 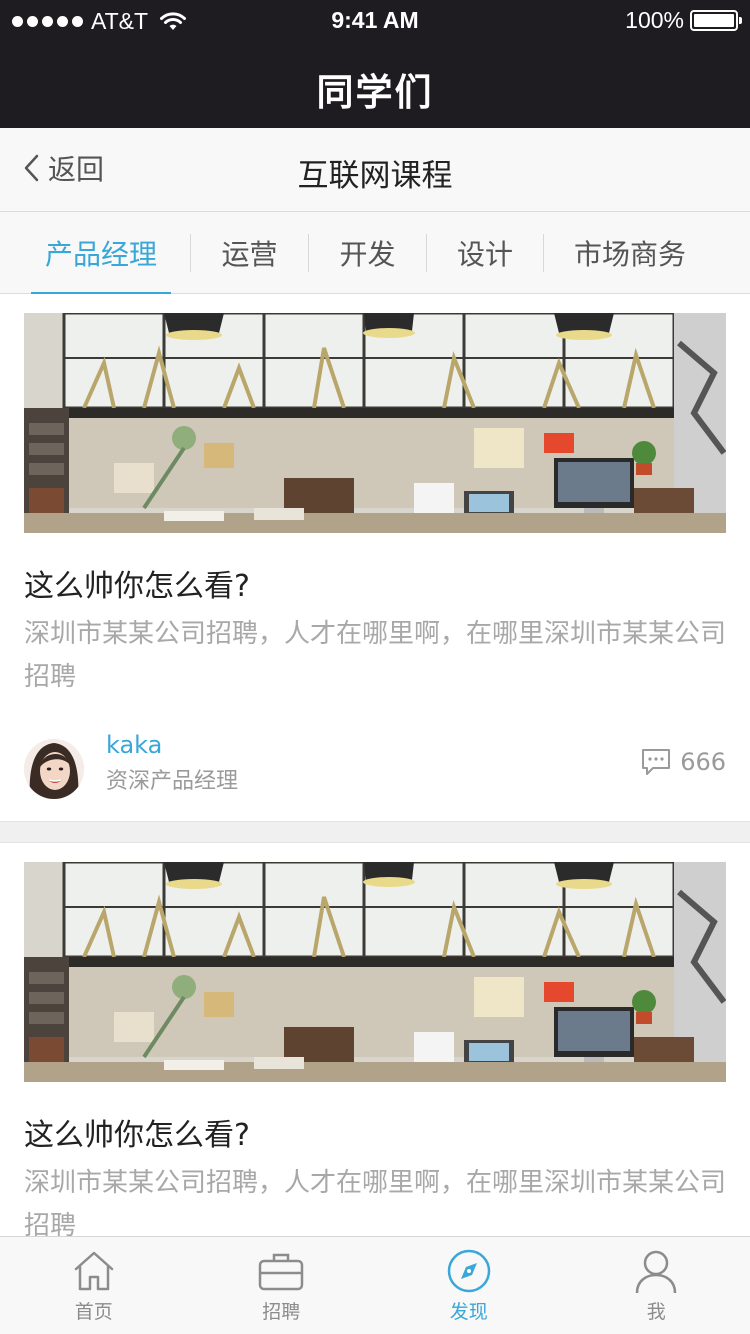 What do you see at coordinates (703, 762) in the screenshot?
I see `comment-count: 666` at bounding box center [703, 762].